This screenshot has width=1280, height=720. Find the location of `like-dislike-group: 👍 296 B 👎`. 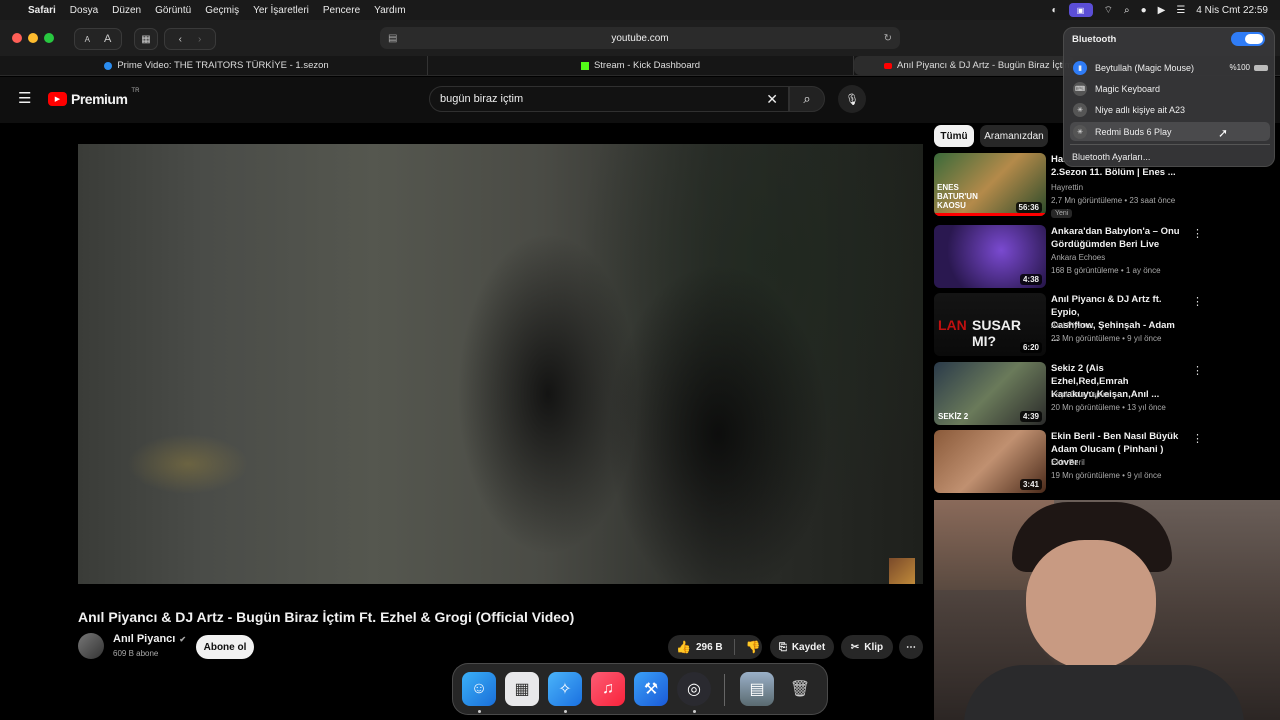

like-dislike-group: 👍 296 B 👎 is located at coordinates (715, 647).